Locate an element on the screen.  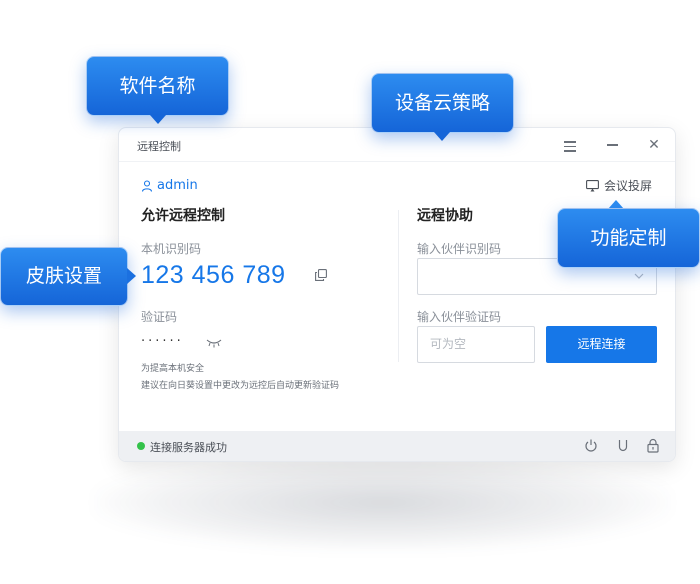
user-account: admin is located at coordinates (169, 185).